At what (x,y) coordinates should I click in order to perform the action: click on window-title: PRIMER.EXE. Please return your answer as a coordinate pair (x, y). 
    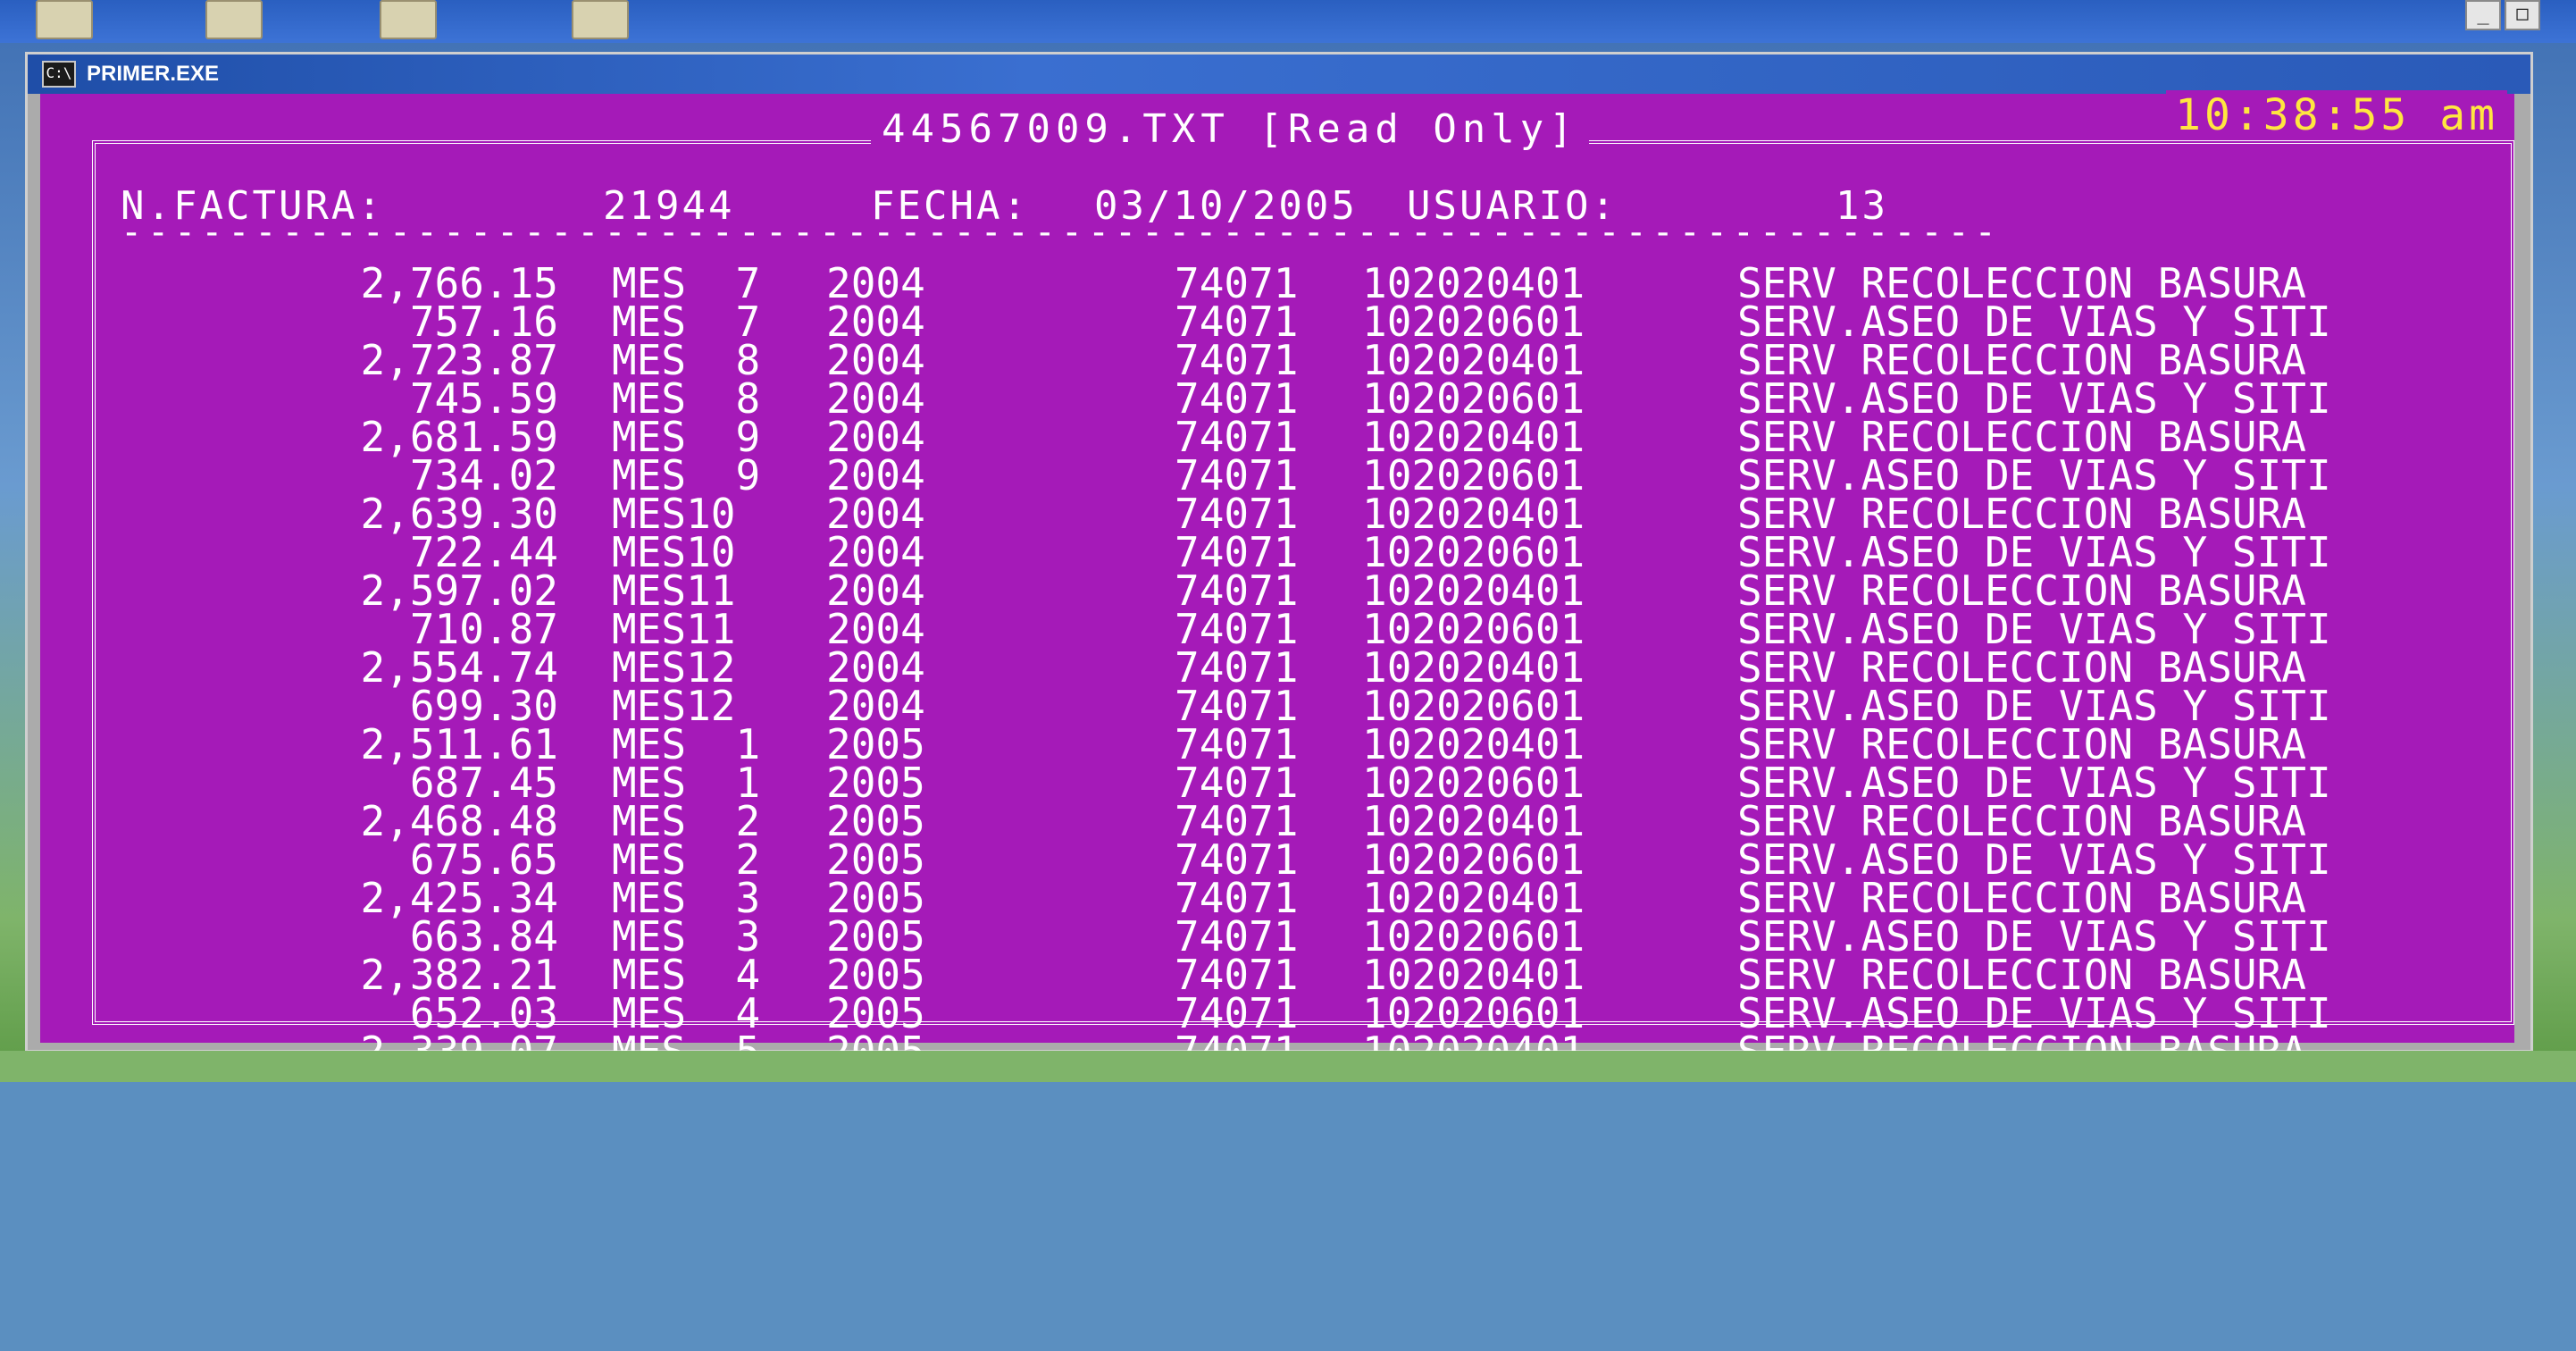
    Looking at the image, I should click on (153, 74).